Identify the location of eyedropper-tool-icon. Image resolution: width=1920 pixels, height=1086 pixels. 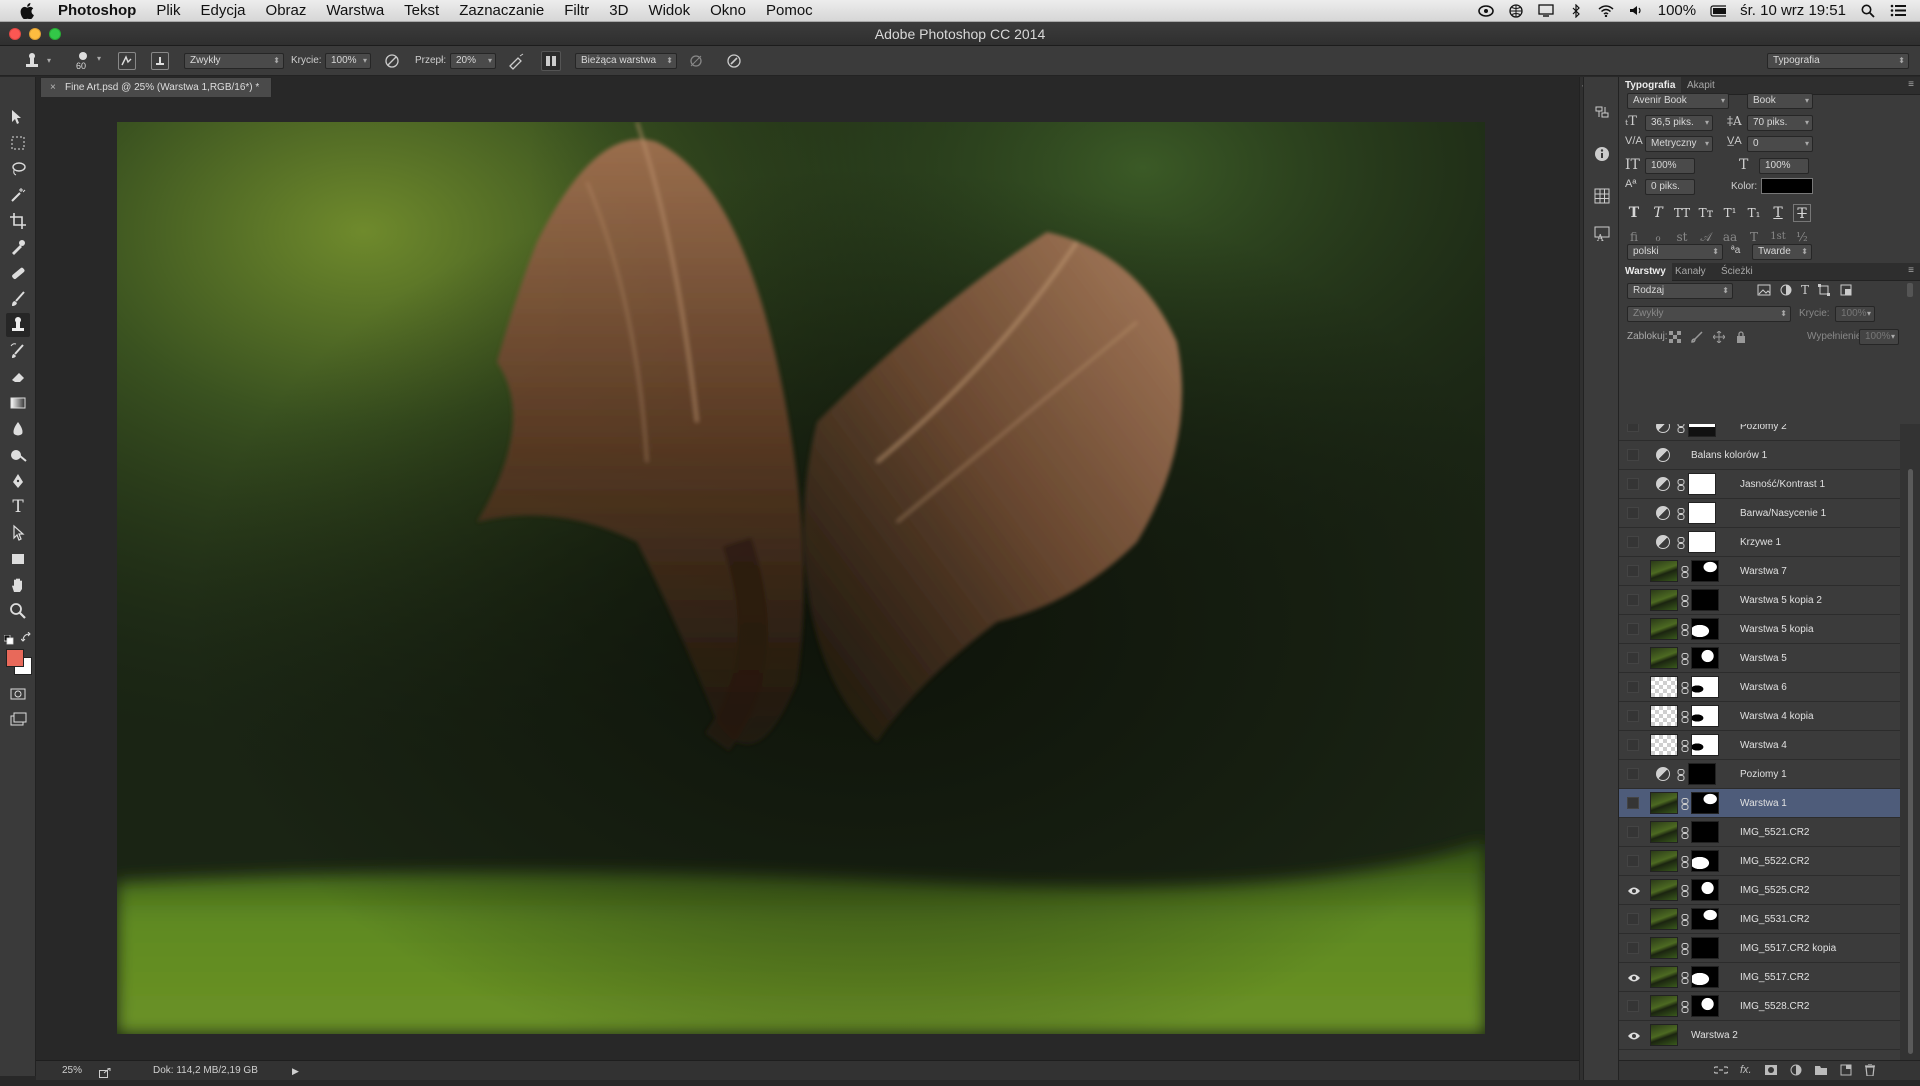
(18, 247).